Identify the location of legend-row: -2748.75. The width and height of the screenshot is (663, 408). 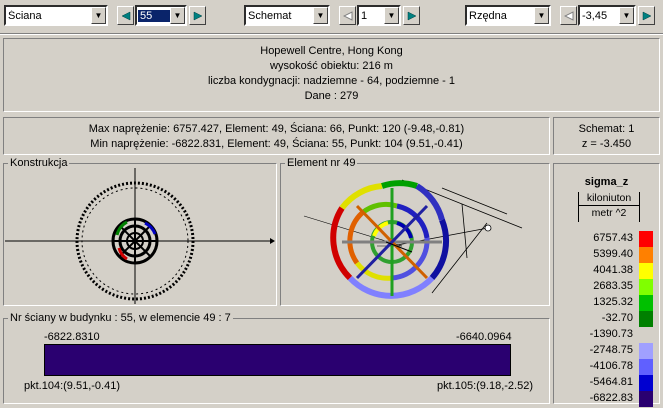
(606, 351).